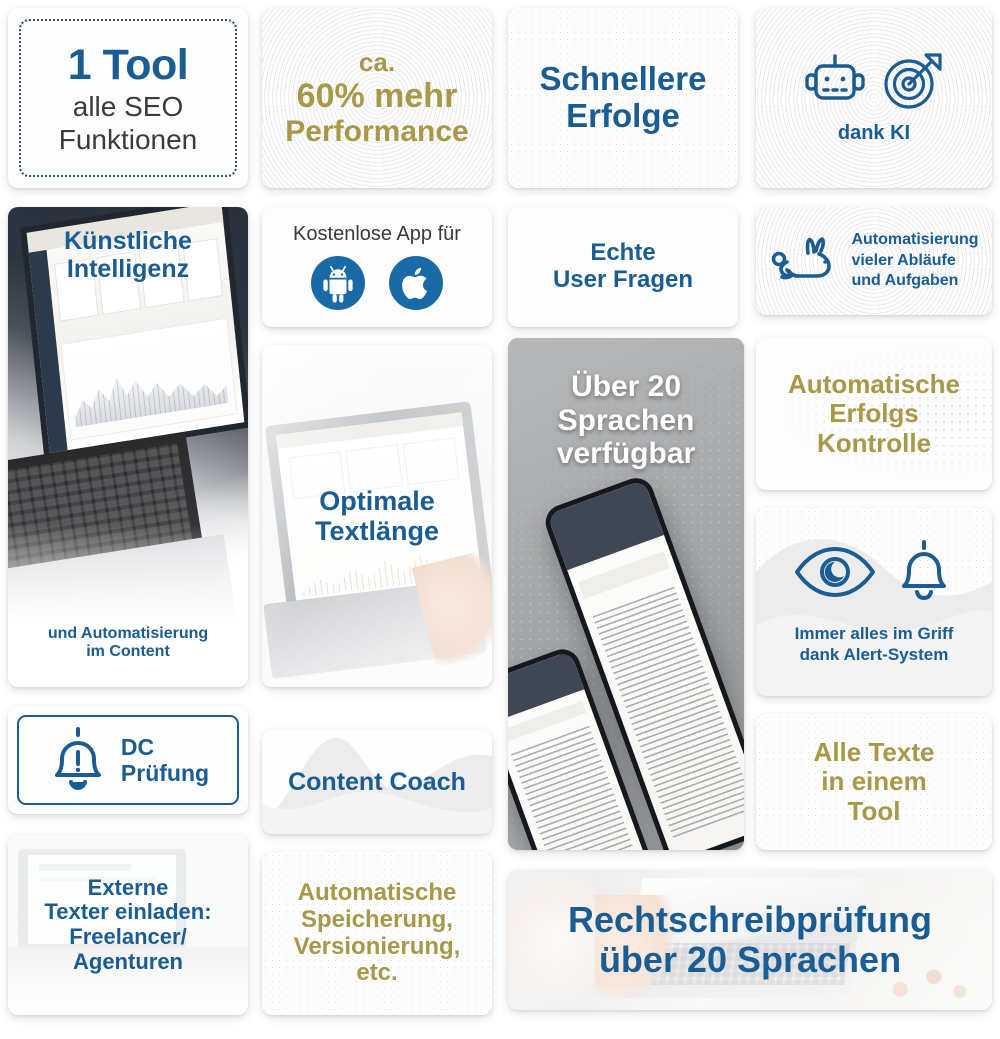  I want to click on content-coach-label: Content Coach, so click(377, 782).